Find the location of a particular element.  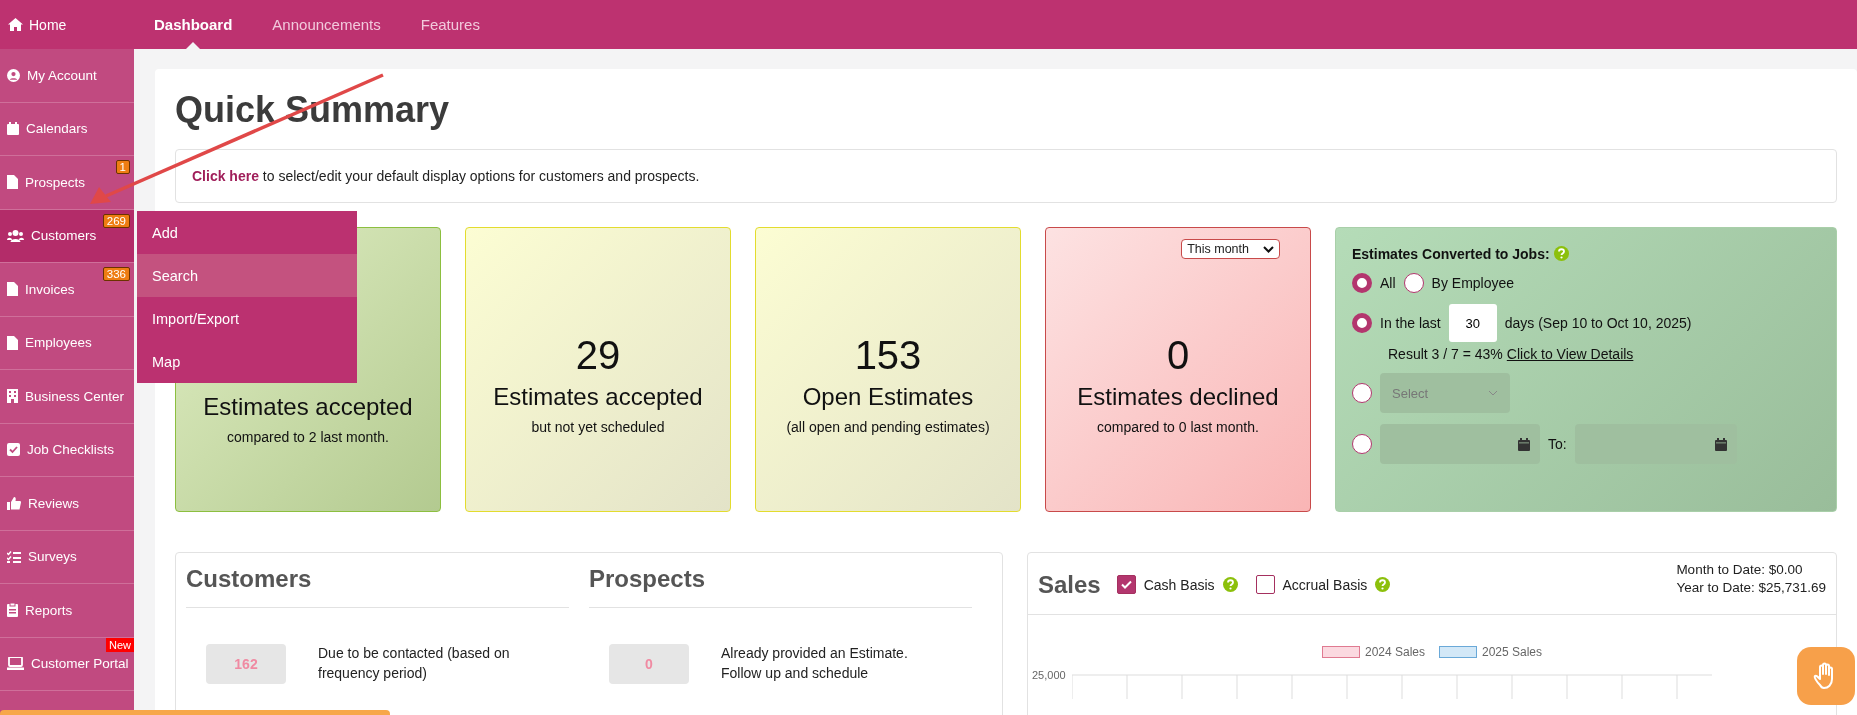

stat-note: compared to 0 last month. is located at coordinates (1178, 426).